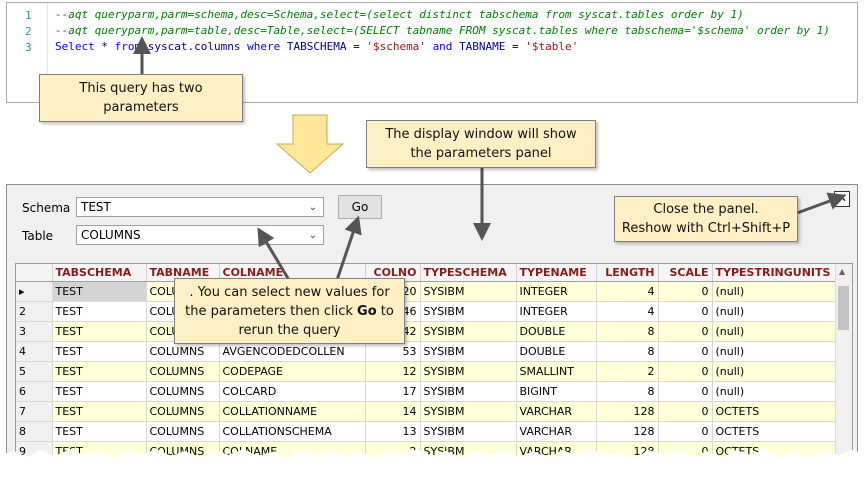 The image size is (866, 477). Describe the element at coordinates (310, 144) in the screenshot. I see `down-arrow-icon` at that location.